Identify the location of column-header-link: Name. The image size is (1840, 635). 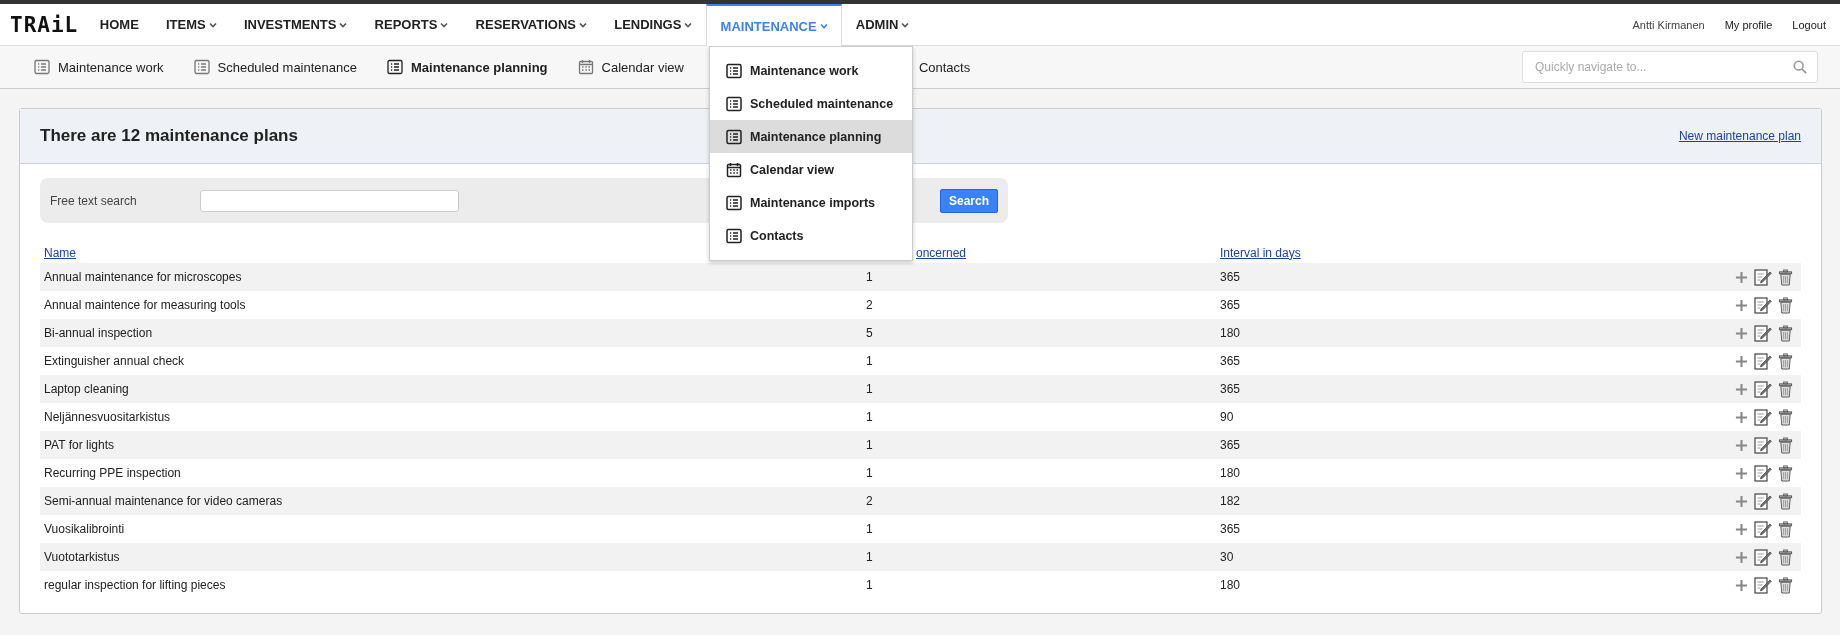
(60, 252).